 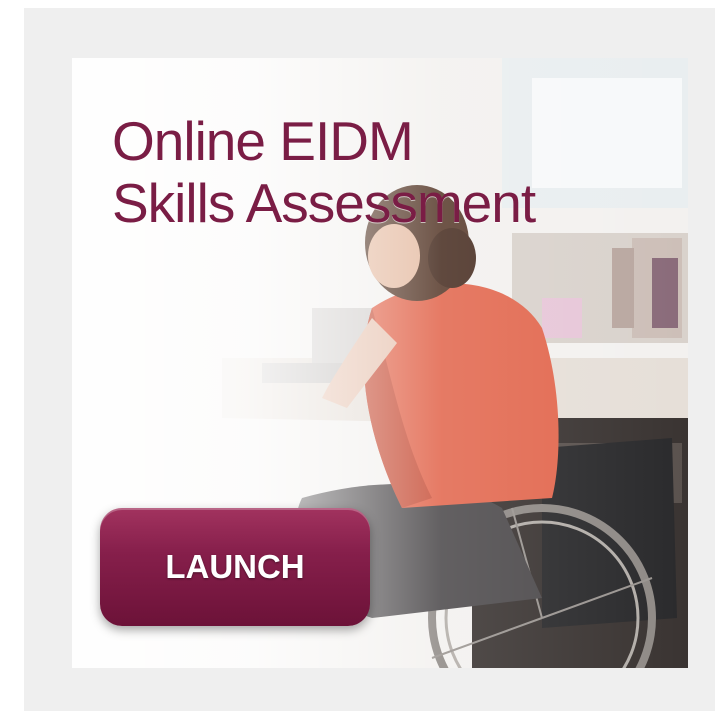 What do you see at coordinates (324, 203) in the screenshot?
I see `banner-title-line-2: Skills Assessment` at bounding box center [324, 203].